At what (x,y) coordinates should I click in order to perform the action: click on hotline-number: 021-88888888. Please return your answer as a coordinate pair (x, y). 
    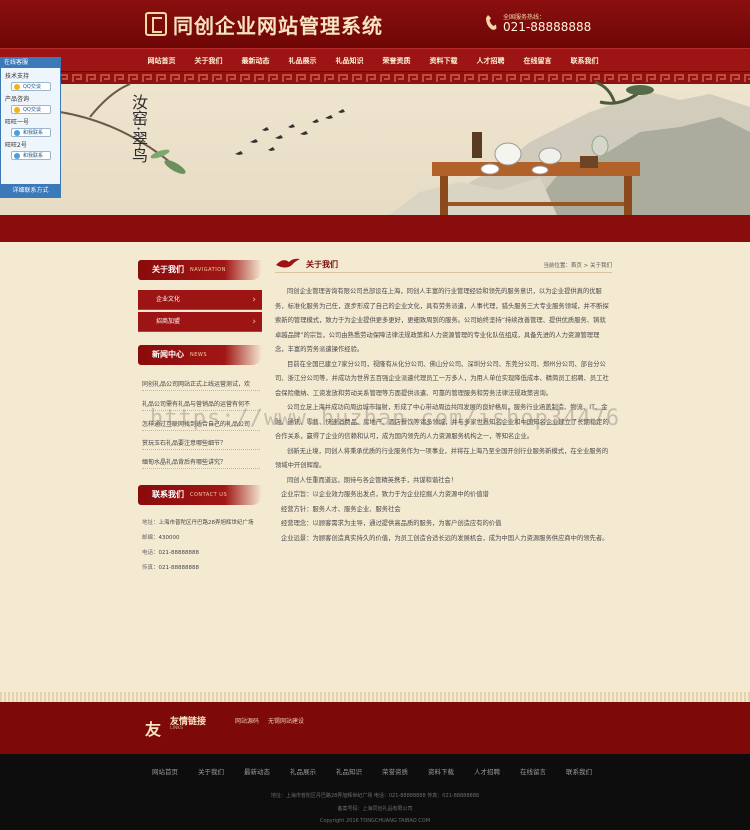
    Looking at the image, I should click on (547, 27).